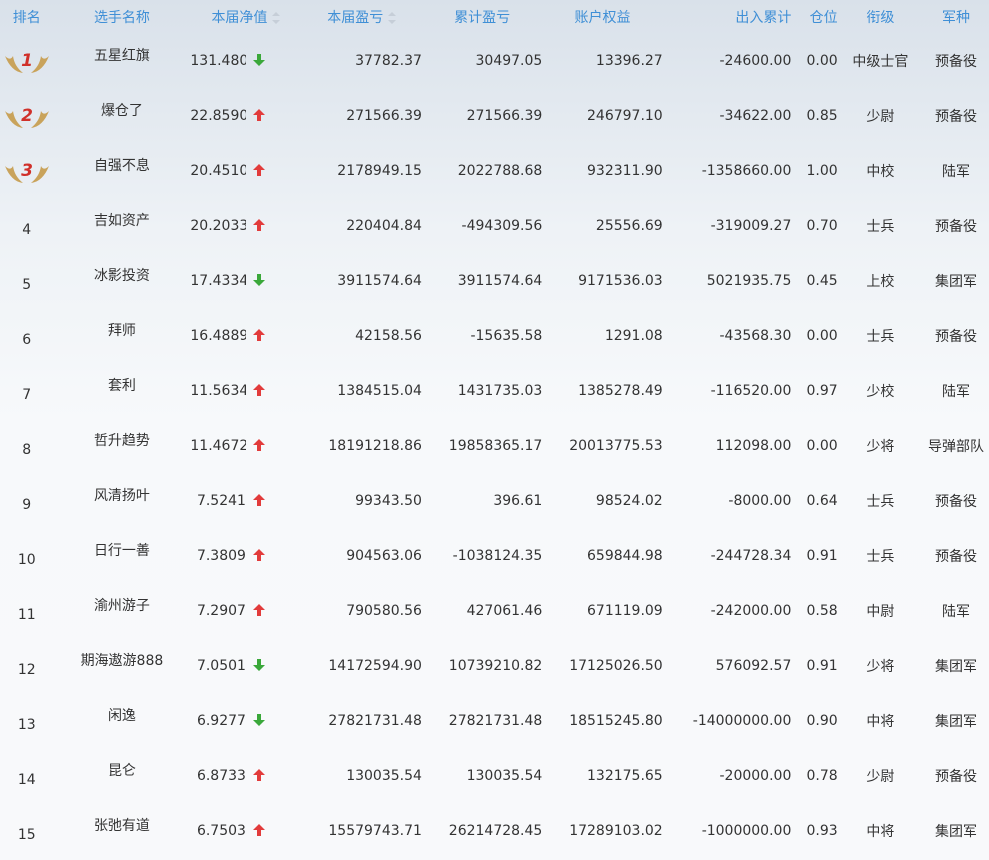  I want to click on position-value: 0.85, so click(822, 115).